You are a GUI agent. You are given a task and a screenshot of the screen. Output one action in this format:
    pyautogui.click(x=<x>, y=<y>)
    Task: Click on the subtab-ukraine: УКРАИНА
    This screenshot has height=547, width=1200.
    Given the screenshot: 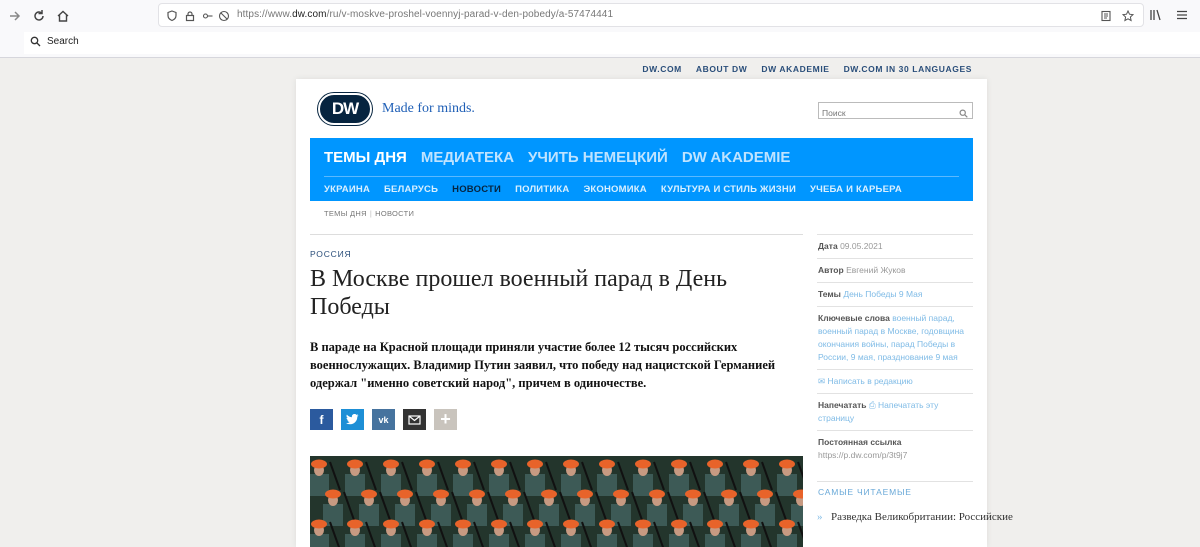 What is the action you would take?
    pyautogui.click(x=347, y=189)
    